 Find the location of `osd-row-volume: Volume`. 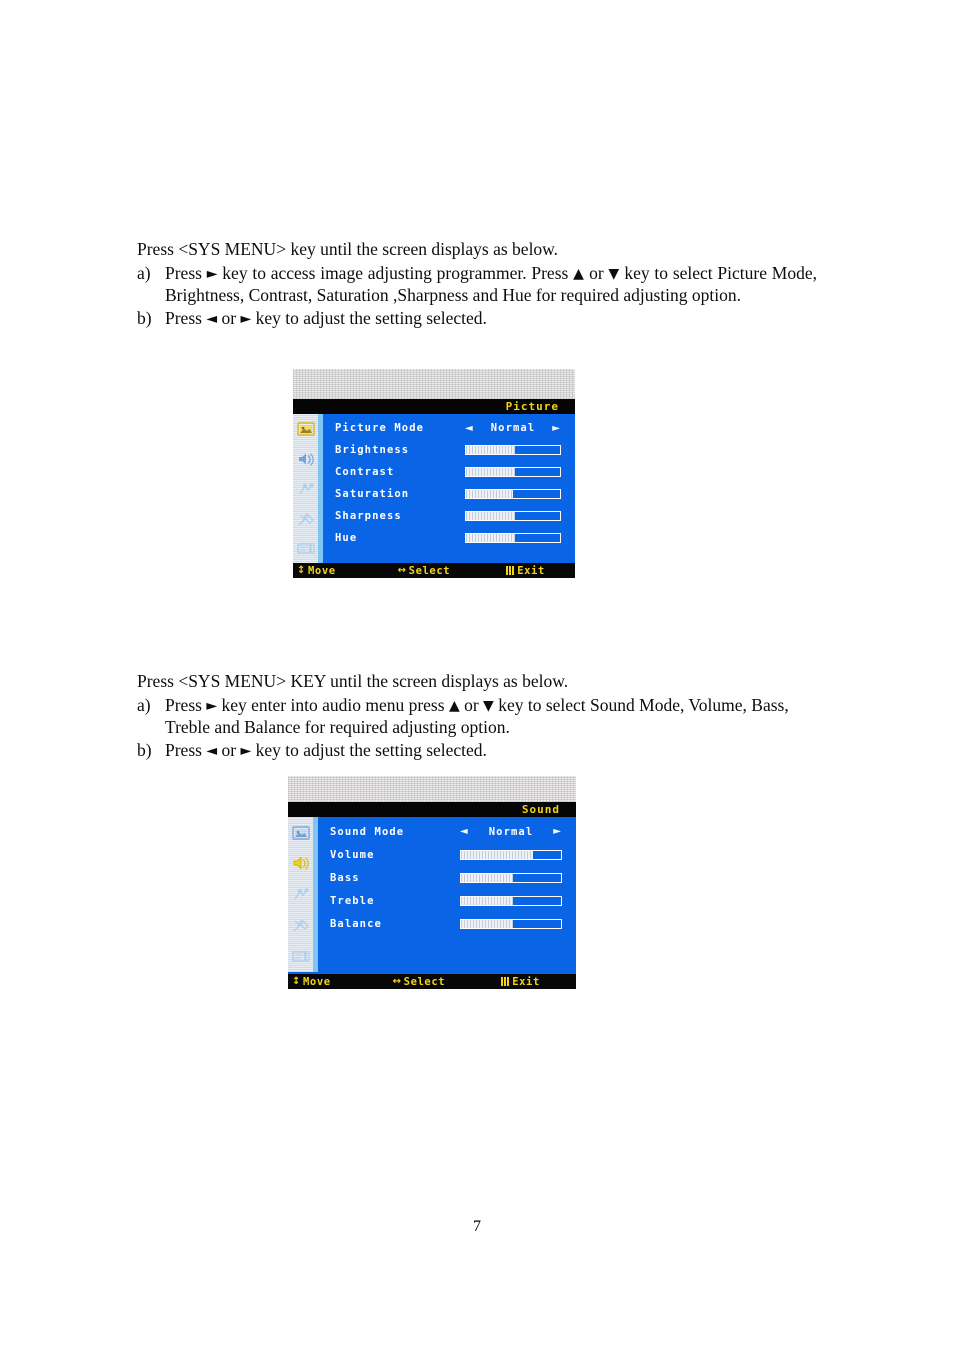

osd-row-volume: Volume is located at coordinates (448, 854).